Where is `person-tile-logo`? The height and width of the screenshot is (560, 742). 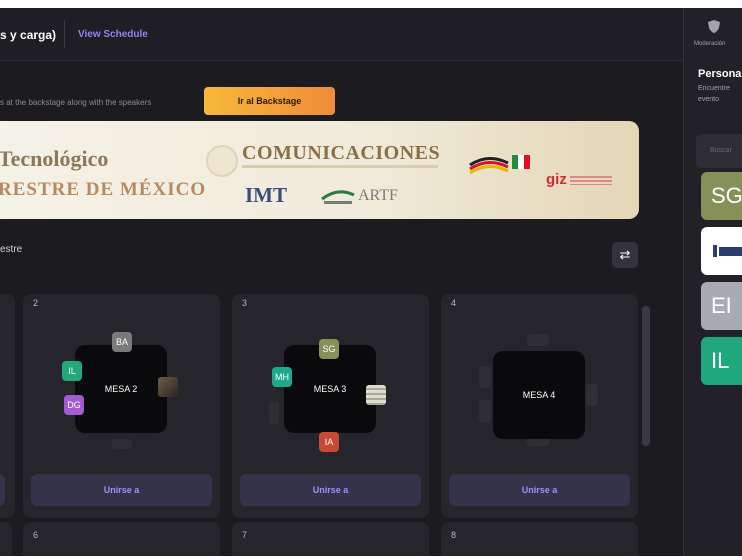 person-tile-logo is located at coordinates (721, 251).